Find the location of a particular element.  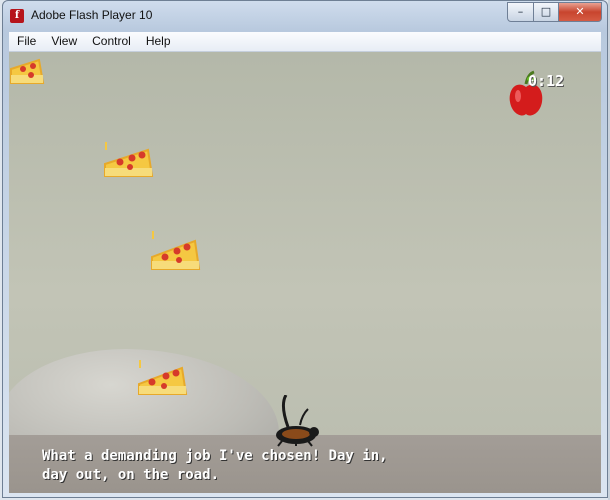

cockroach-icon is located at coordinates (298, 421).